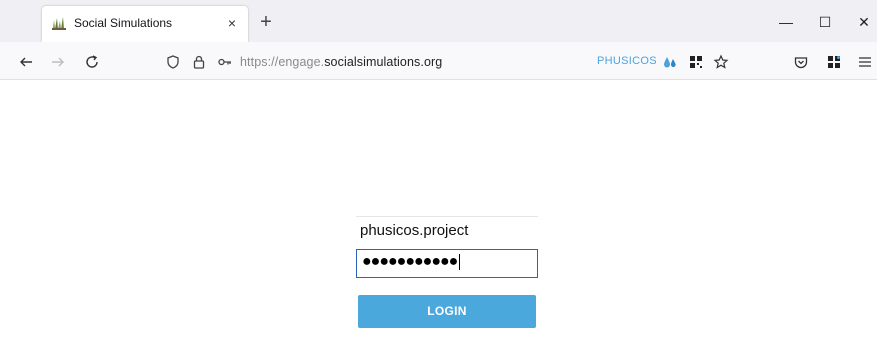 The width and height of the screenshot is (877, 354). What do you see at coordinates (26, 62) in the screenshot?
I see `back-icon` at bounding box center [26, 62].